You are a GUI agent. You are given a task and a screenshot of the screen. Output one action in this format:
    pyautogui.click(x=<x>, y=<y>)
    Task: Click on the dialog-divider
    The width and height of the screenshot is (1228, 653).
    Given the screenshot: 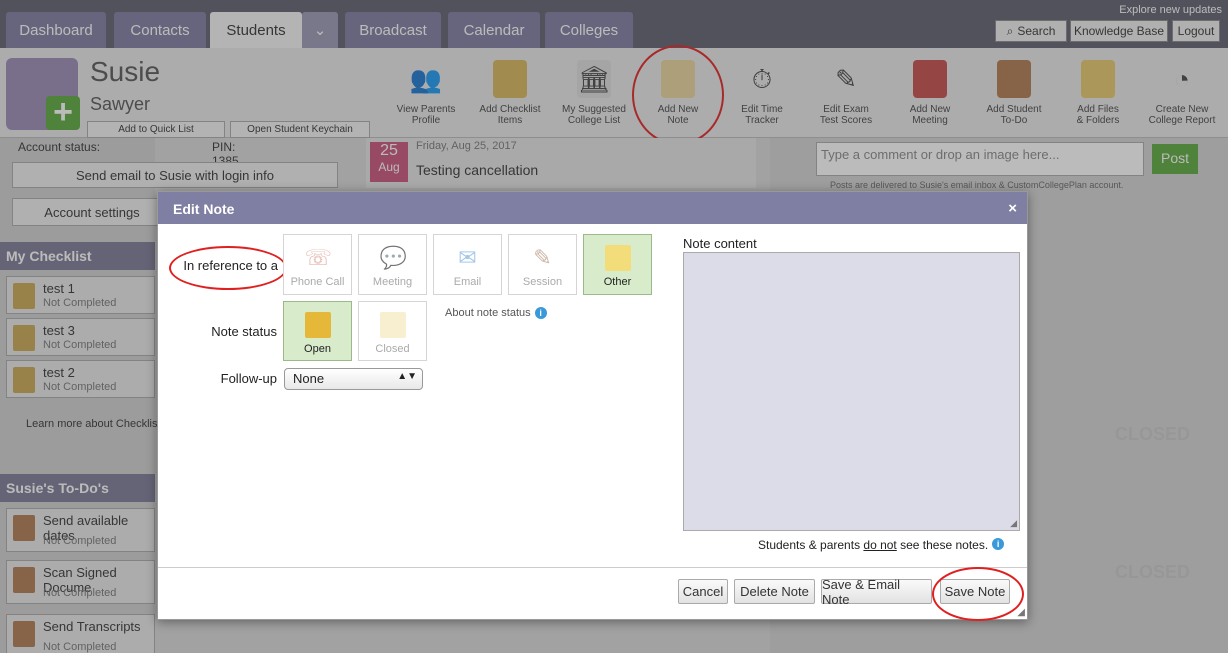 What is the action you would take?
    pyautogui.click(x=592, y=567)
    